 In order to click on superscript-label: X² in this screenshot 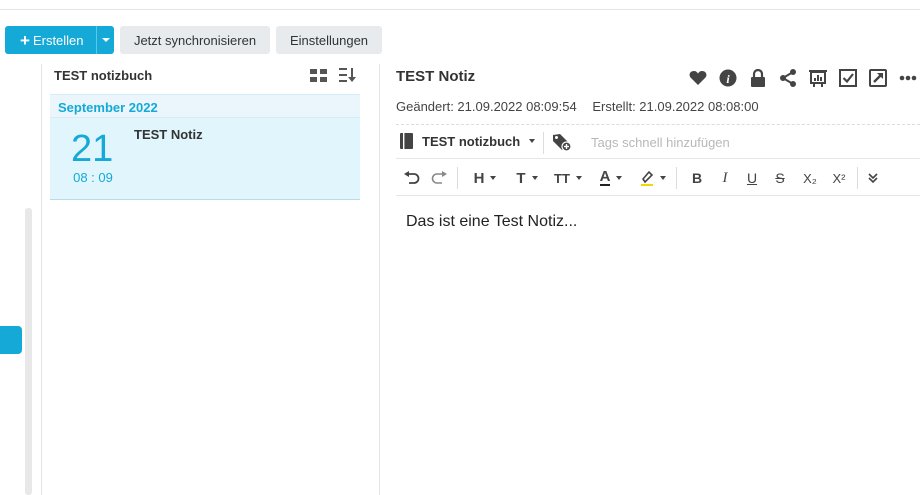, I will do `click(839, 178)`.